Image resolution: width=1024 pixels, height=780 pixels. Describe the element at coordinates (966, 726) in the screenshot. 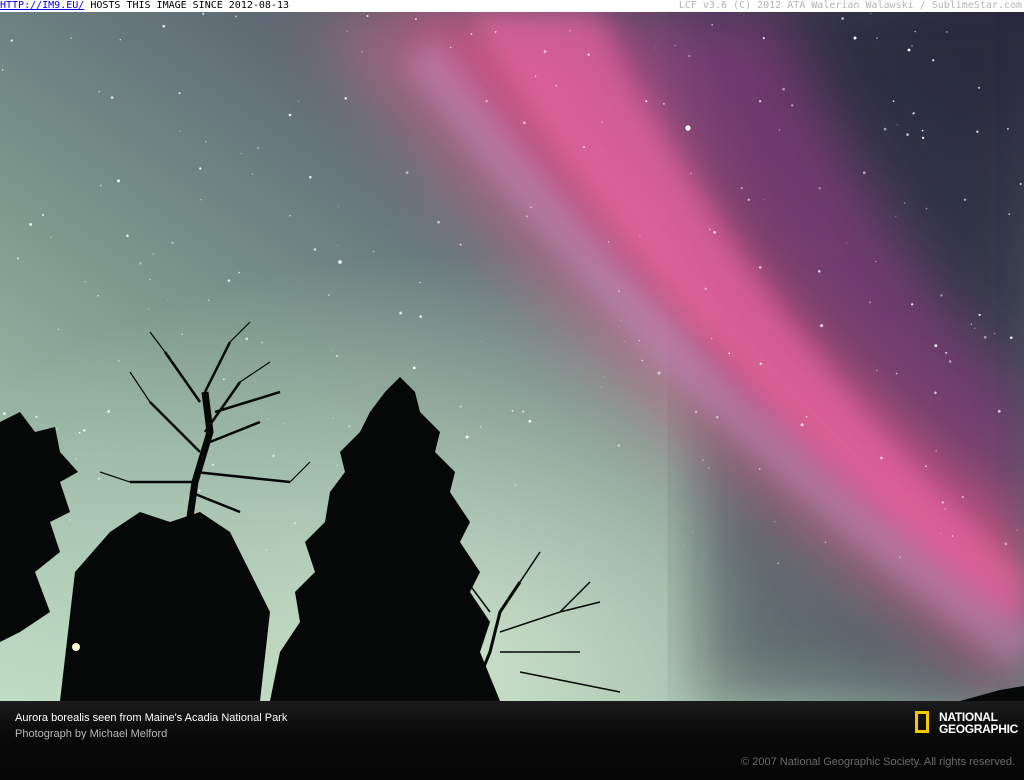

I see `national-geographic-logo: NATIONAL GEOGRAPHIC` at that location.